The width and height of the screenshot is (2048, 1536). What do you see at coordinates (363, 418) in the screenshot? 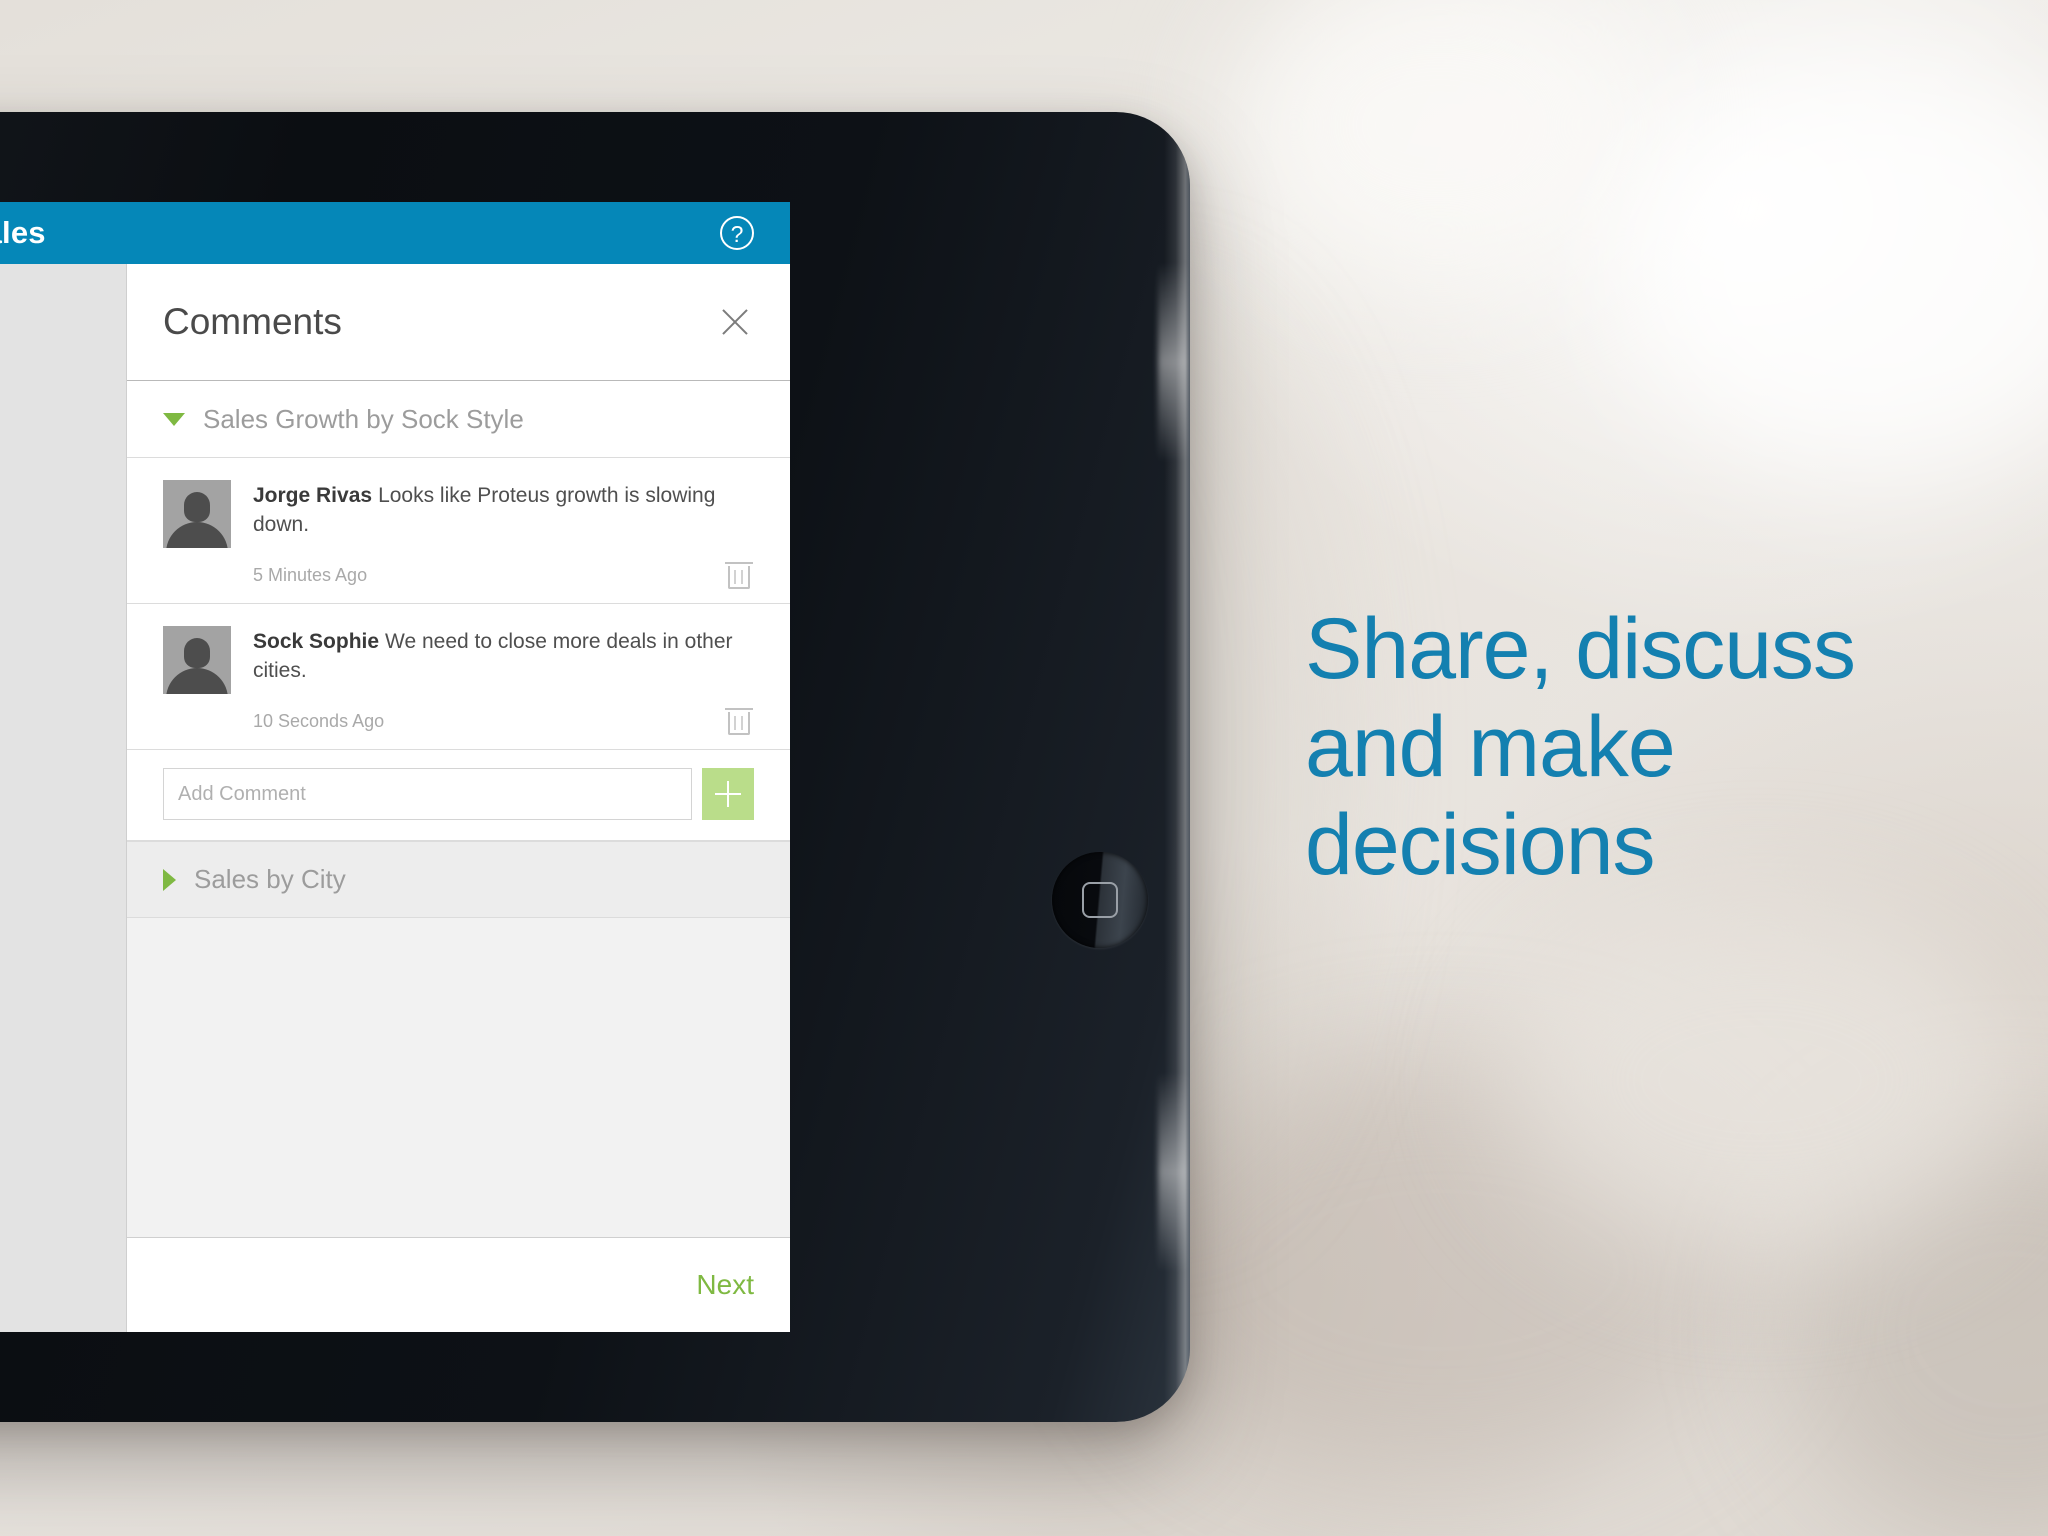
I see `section-label: Sales Growth by Sock Style` at bounding box center [363, 418].